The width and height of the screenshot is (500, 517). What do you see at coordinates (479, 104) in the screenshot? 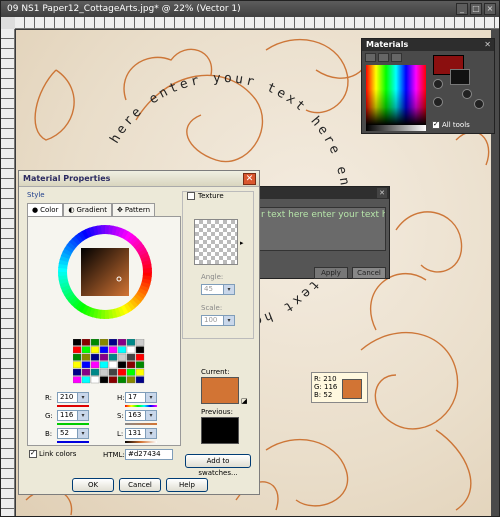
I see `texture-icon` at bounding box center [479, 104].